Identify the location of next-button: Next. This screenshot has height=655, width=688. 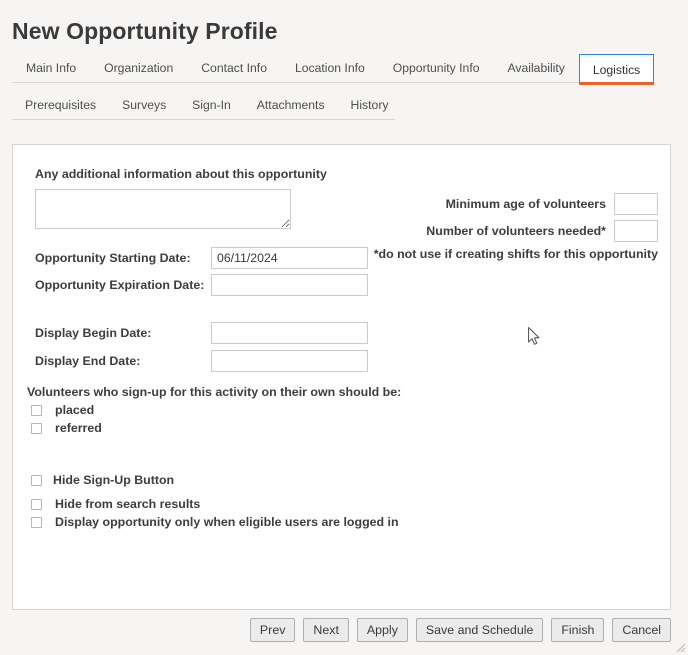
(326, 630).